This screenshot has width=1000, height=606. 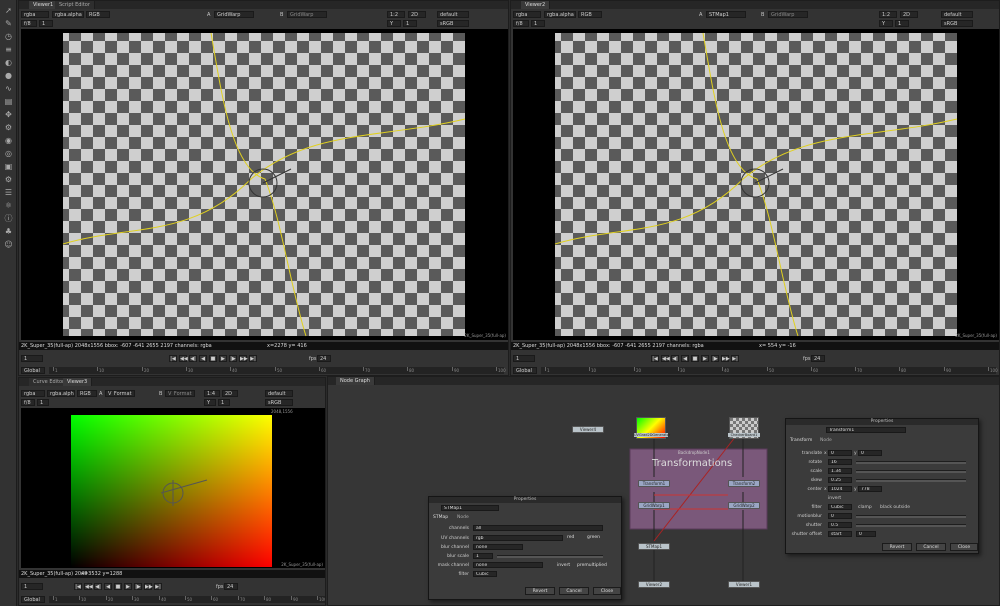 I want to click on viewer3-canvas: 2048,1556 2K_Super_35(full-ap), so click(x=173, y=488).